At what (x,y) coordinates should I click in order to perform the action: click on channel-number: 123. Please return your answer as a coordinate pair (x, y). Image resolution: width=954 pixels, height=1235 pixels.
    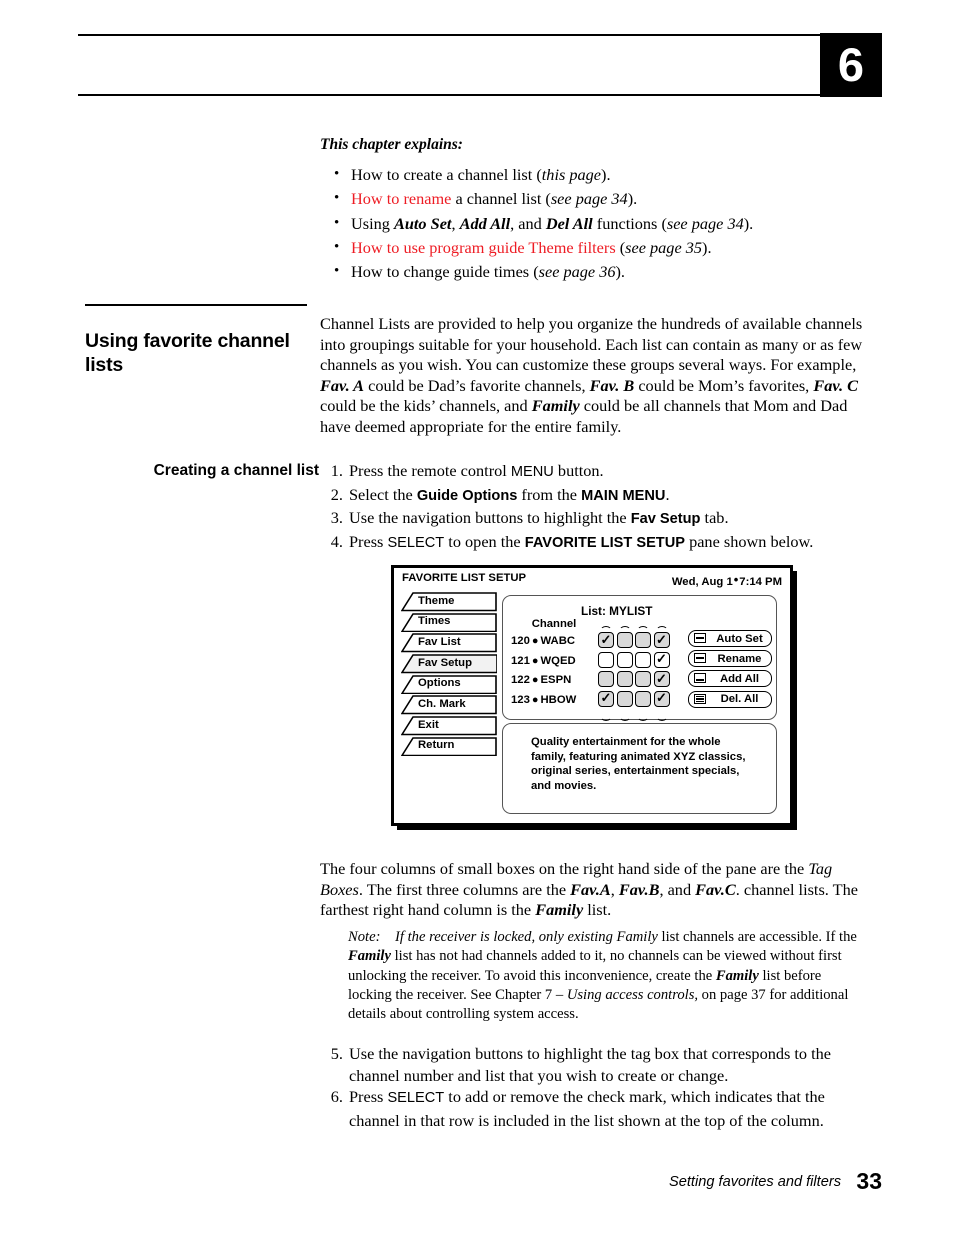
    Looking at the image, I should click on (520, 699).